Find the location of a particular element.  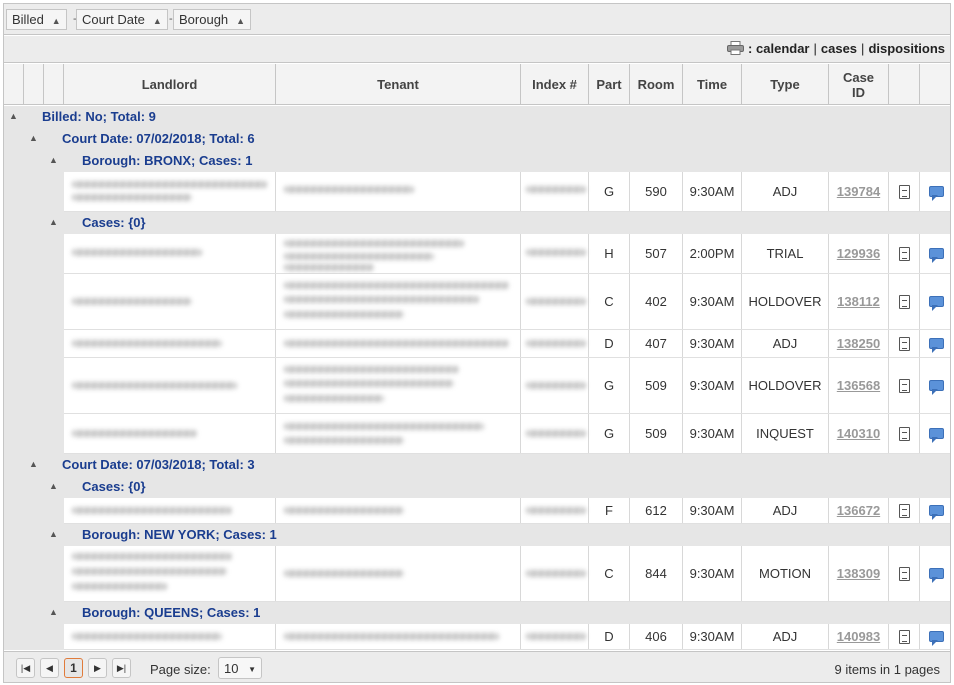

case-id-link: 136672 is located at coordinates (858, 510).